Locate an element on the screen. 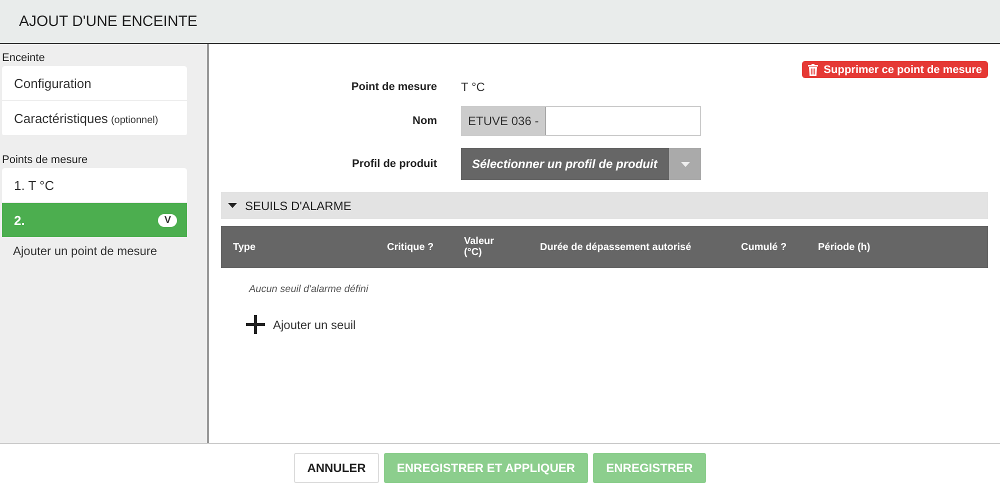 The height and width of the screenshot is (491, 1000). section-header: SEUILS D'ALARME is located at coordinates (604, 205).